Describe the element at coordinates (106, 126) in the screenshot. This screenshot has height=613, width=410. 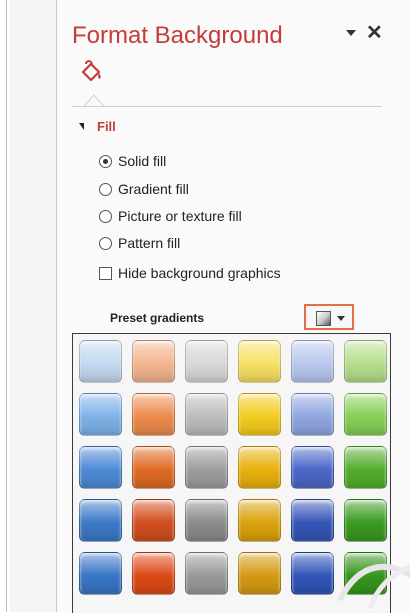
I see `fill-section-label: Fill` at that location.